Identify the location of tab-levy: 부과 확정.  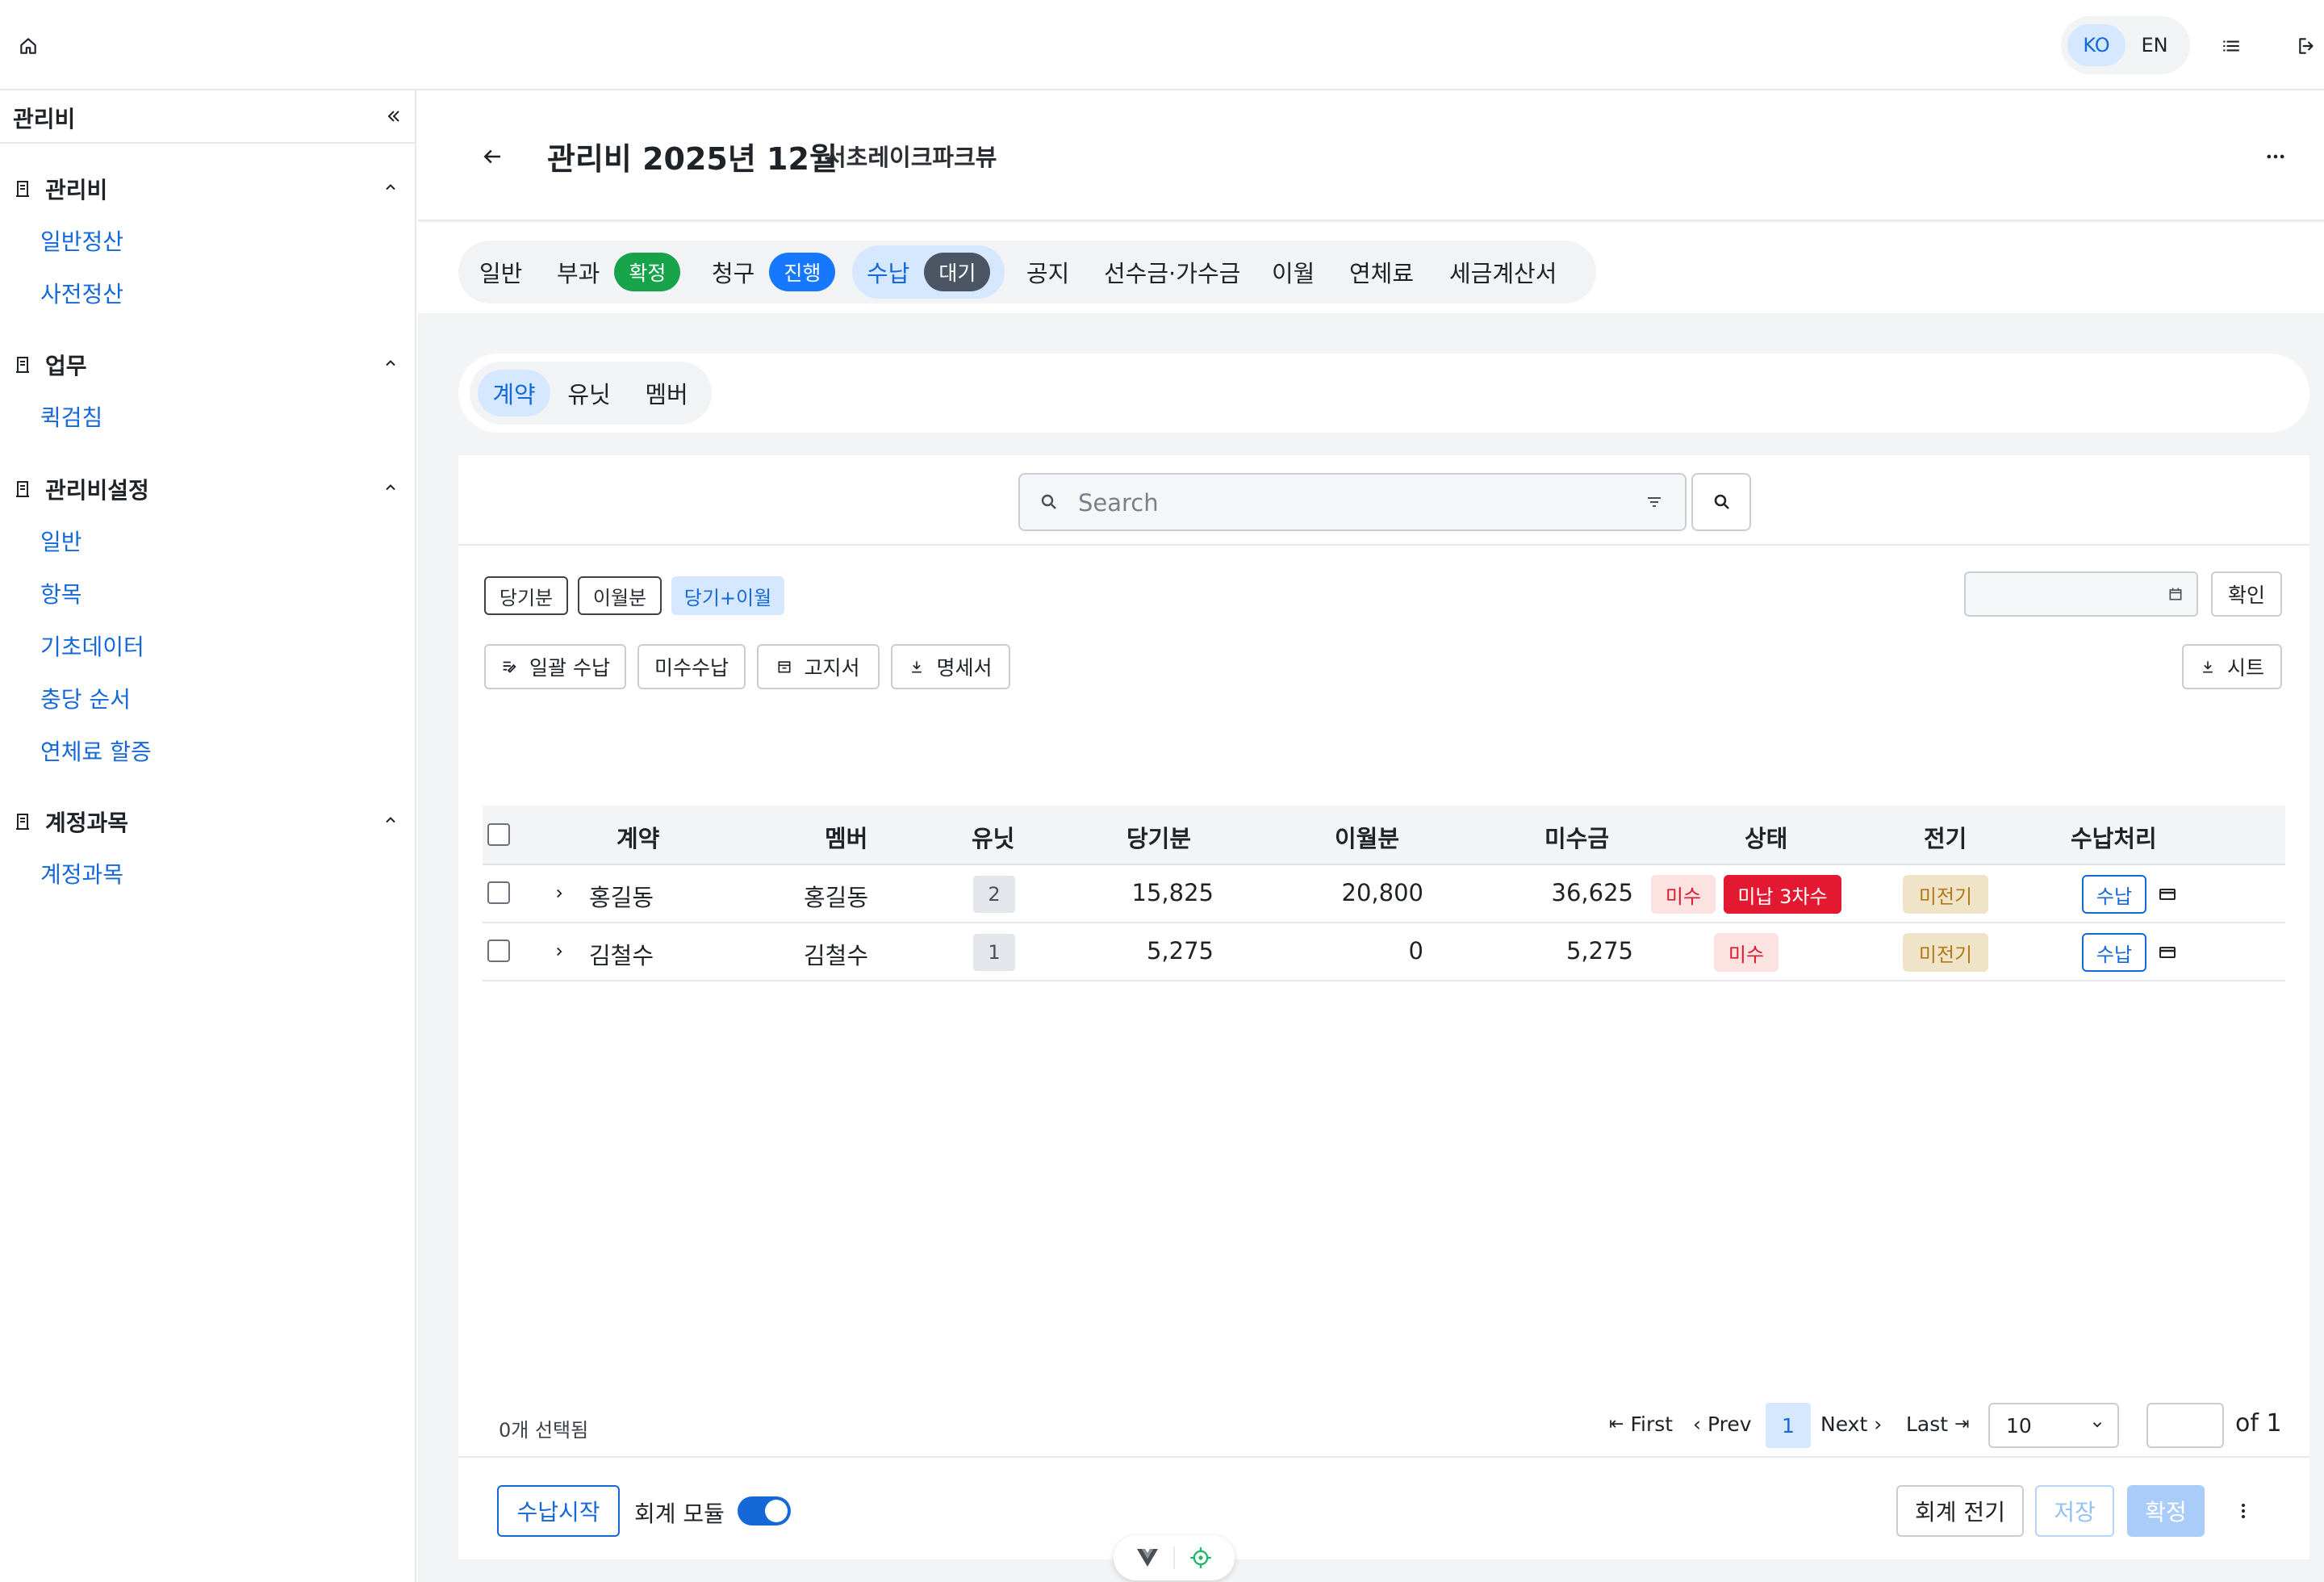
(619, 272).